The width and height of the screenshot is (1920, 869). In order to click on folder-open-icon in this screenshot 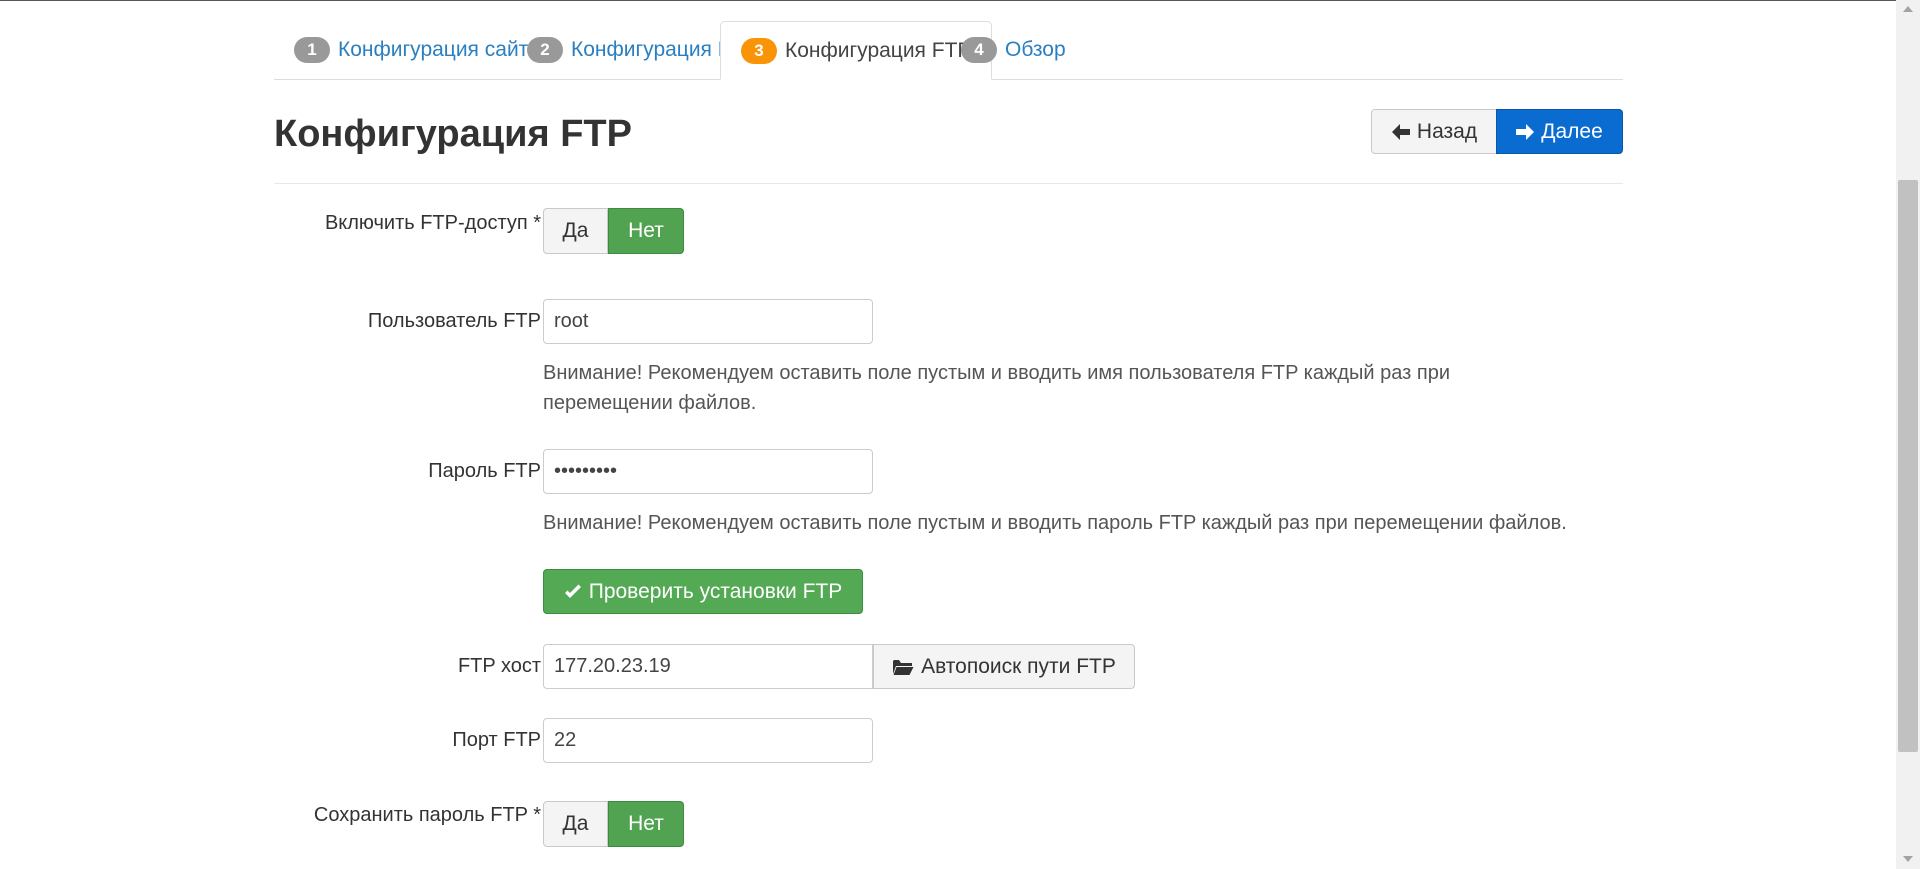, I will do `click(903, 667)`.